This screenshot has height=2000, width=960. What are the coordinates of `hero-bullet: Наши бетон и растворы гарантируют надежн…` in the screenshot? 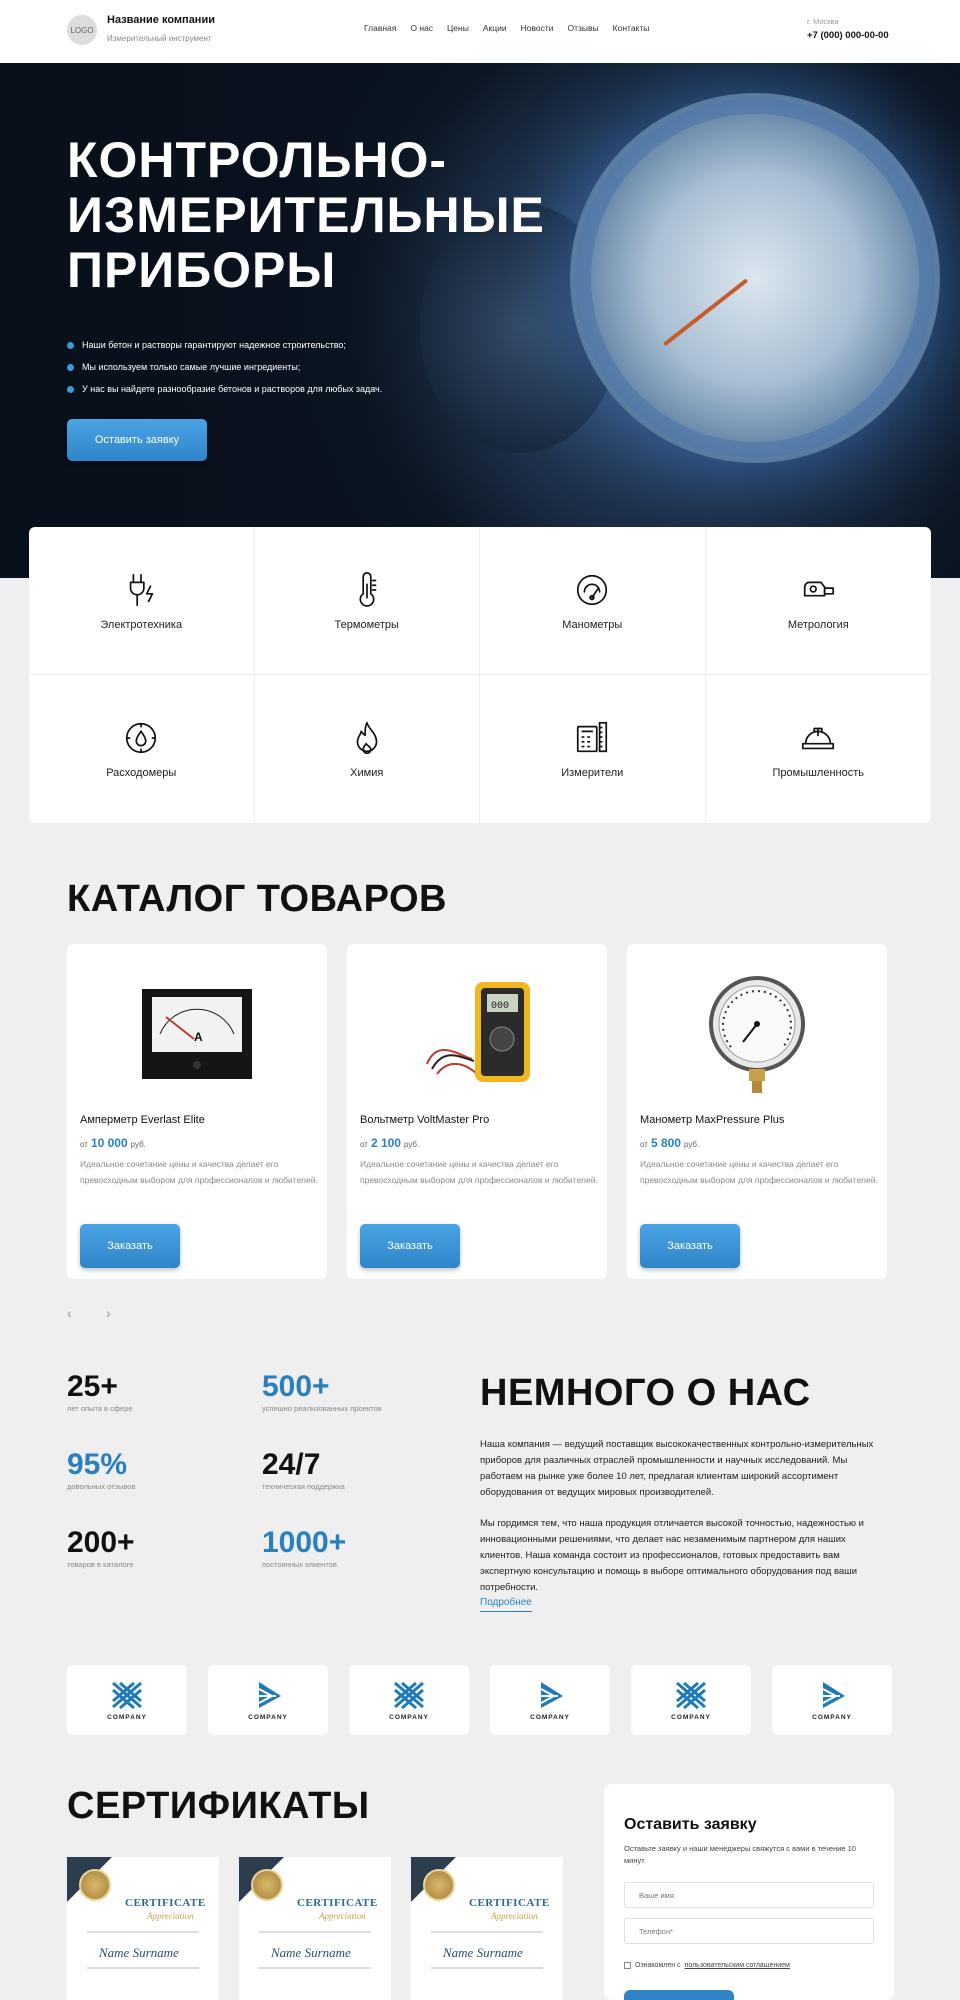 It's located at (224, 345).